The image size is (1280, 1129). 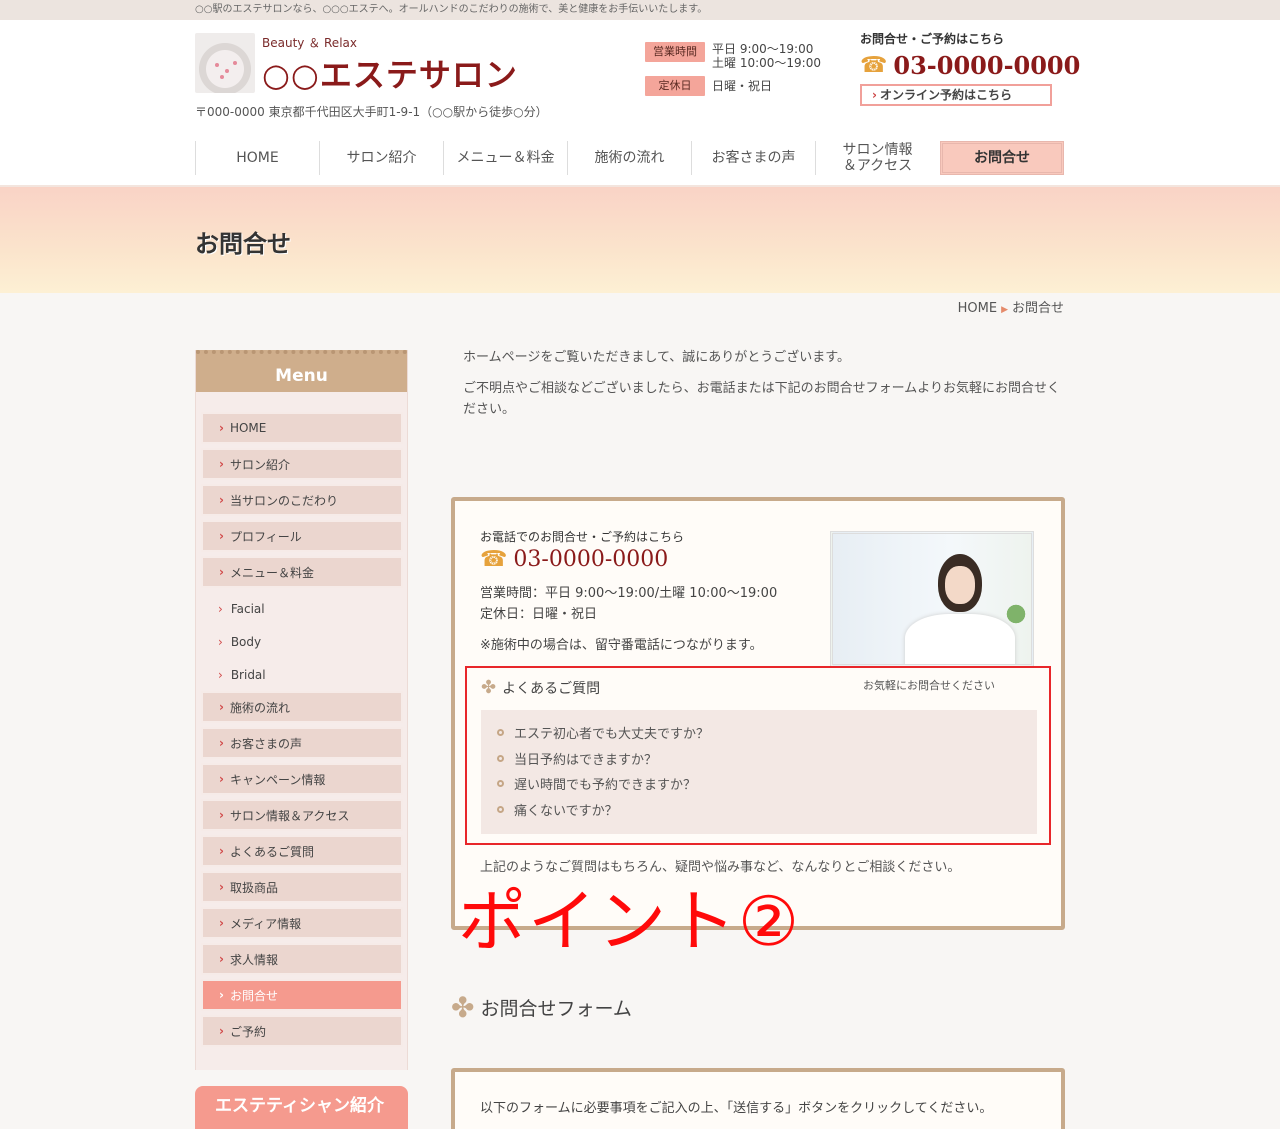 What do you see at coordinates (302, 995) in the screenshot?
I see `sidebar-item-contact: › お問合せ` at bounding box center [302, 995].